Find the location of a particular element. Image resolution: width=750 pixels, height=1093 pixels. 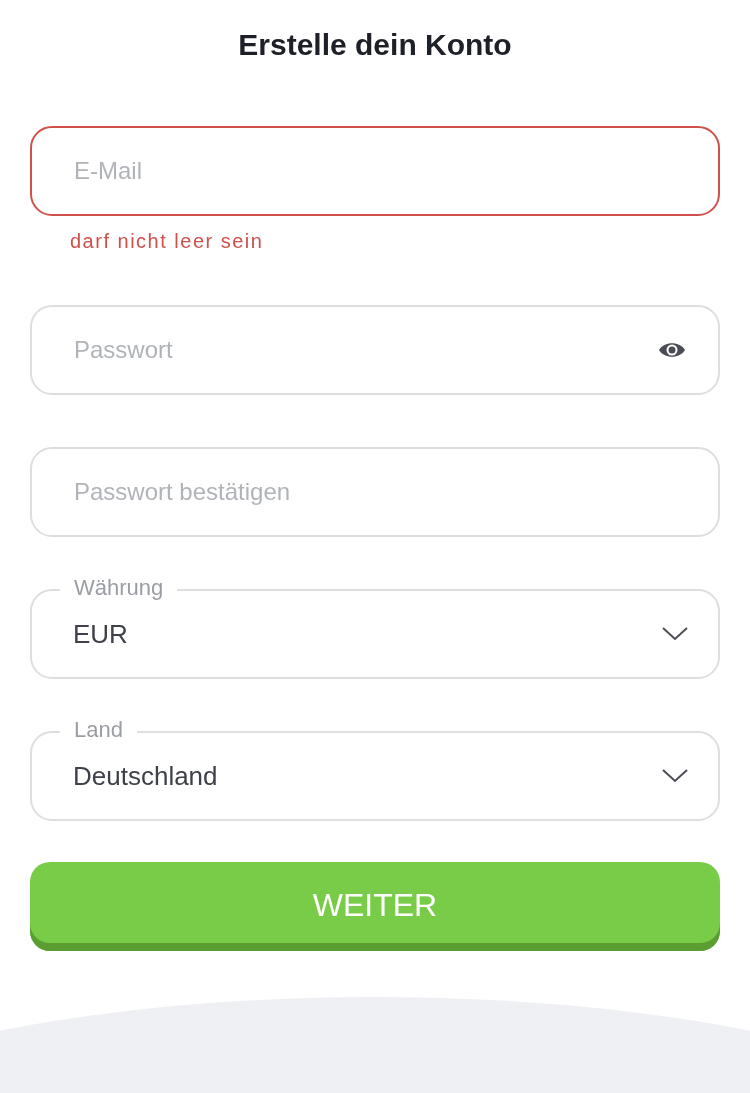

eye-icon is located at coordinates (672, 350).